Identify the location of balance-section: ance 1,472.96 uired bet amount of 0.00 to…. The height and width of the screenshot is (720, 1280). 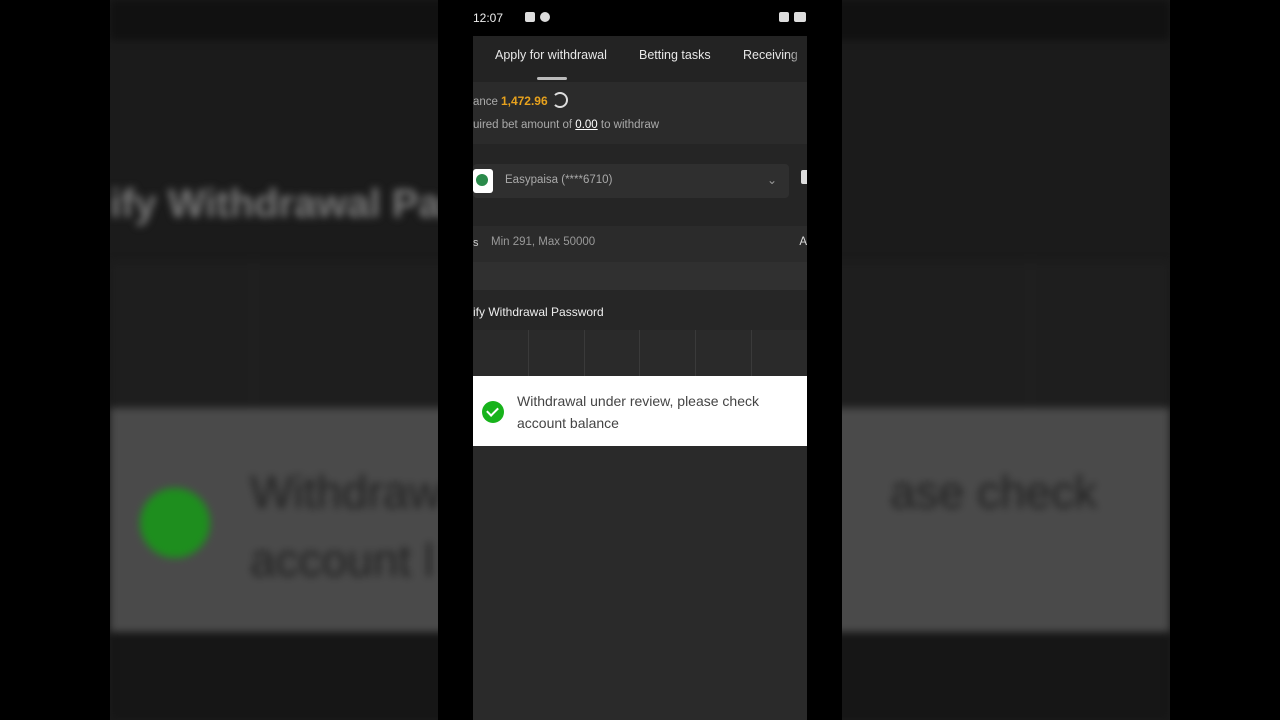
(640, 113).